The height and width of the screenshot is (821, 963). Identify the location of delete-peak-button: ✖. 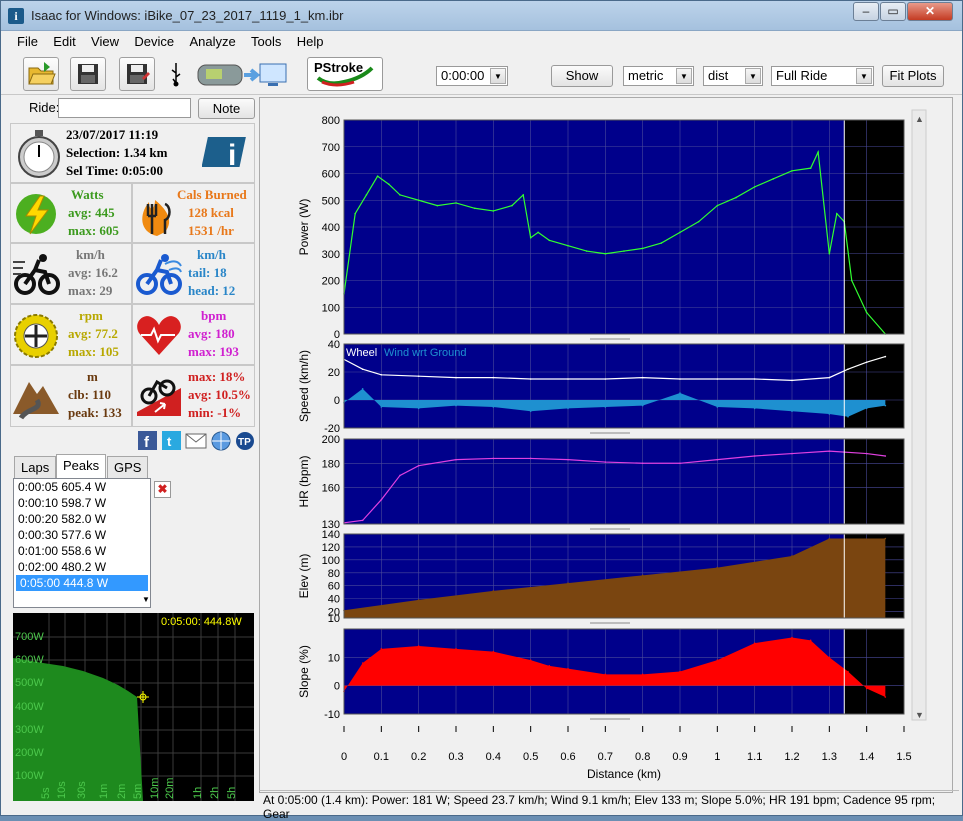
(162, 489).